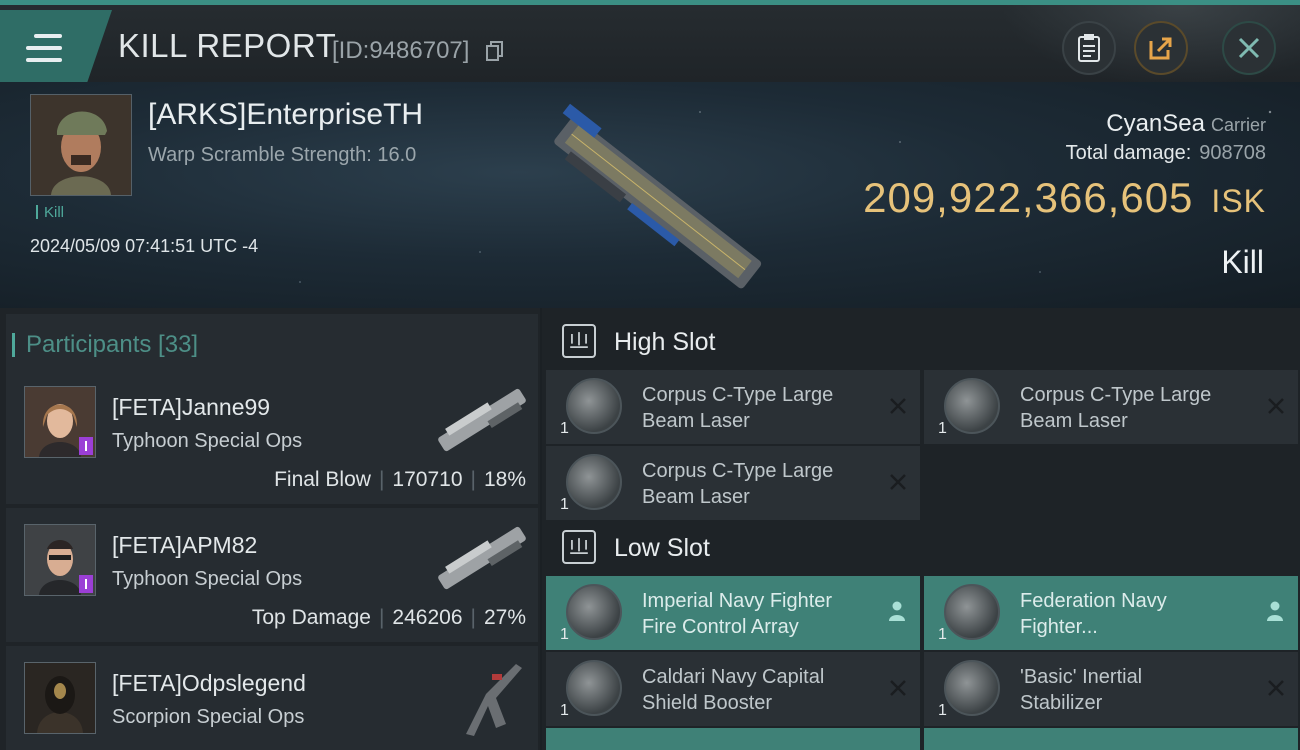 The image size is (1300, 750). Describe the element at coordinates (86, 584) in the screenshot. I see `corp-badge-icon` at that location.